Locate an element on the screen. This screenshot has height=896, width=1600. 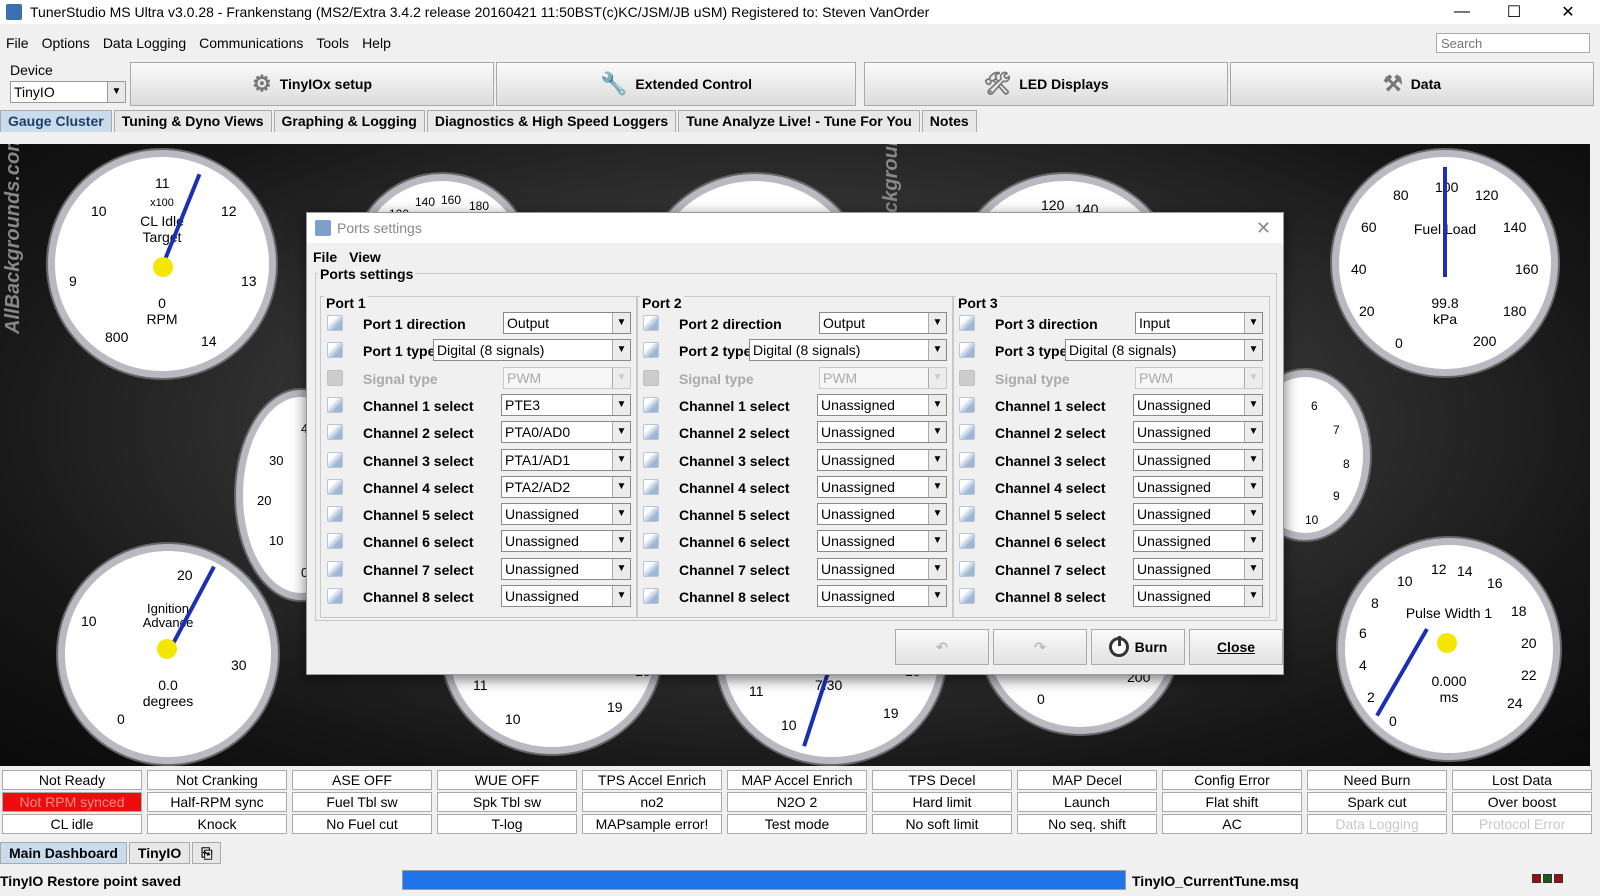
dialog-menu-view: View is located at coordinates (365, 257).